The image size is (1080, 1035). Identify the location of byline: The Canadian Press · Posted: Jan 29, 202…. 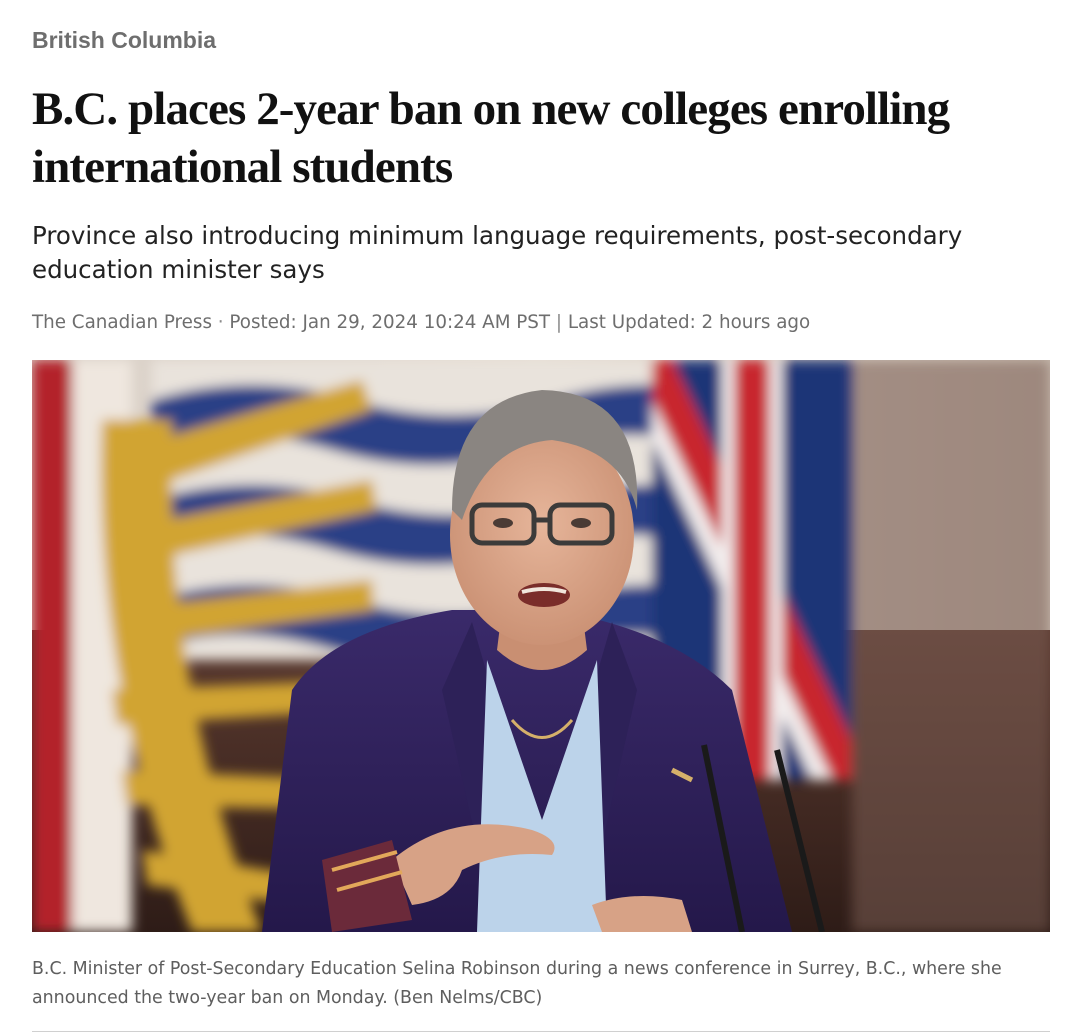
(421, 323).